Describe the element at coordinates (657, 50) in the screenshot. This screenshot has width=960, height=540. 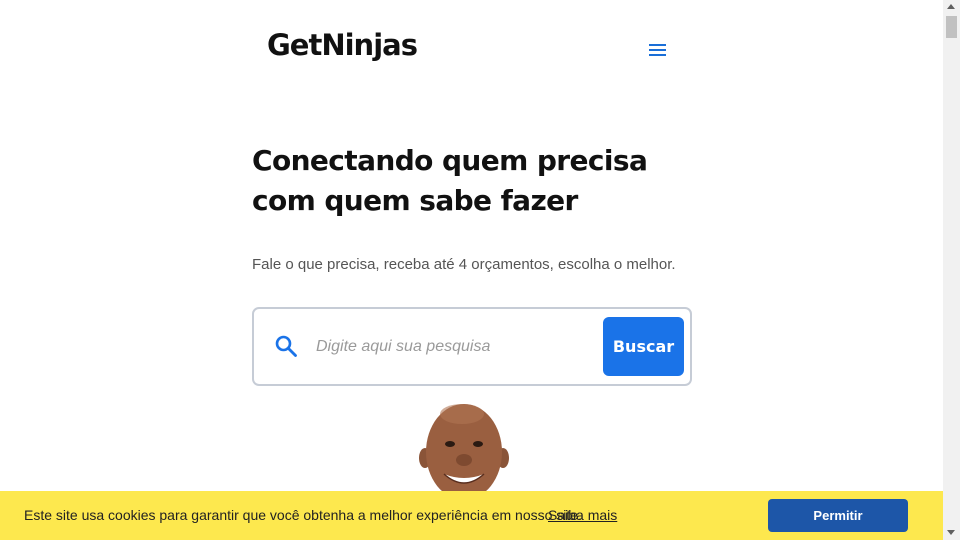
I see `menu-button` at that location.